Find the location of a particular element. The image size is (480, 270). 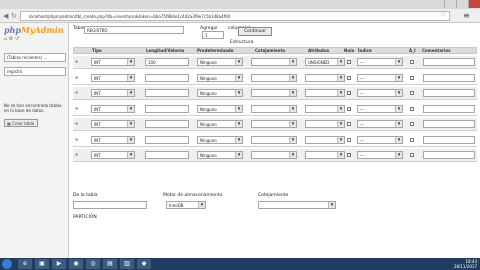

table-comments-input is located at coordinates (110, 205).